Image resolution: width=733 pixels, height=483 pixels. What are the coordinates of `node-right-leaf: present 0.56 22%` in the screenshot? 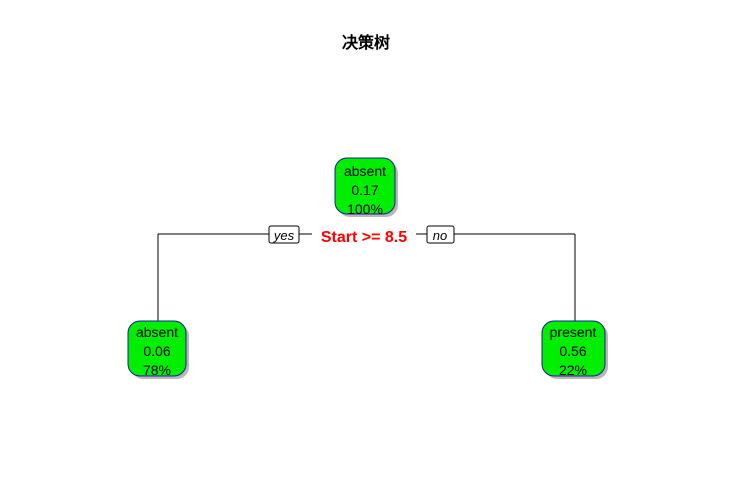 It's located at (574, 349).